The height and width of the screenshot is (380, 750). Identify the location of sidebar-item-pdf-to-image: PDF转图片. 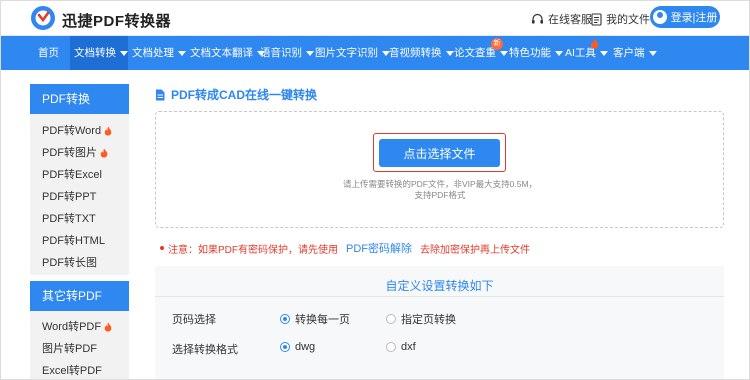
(79, 153).